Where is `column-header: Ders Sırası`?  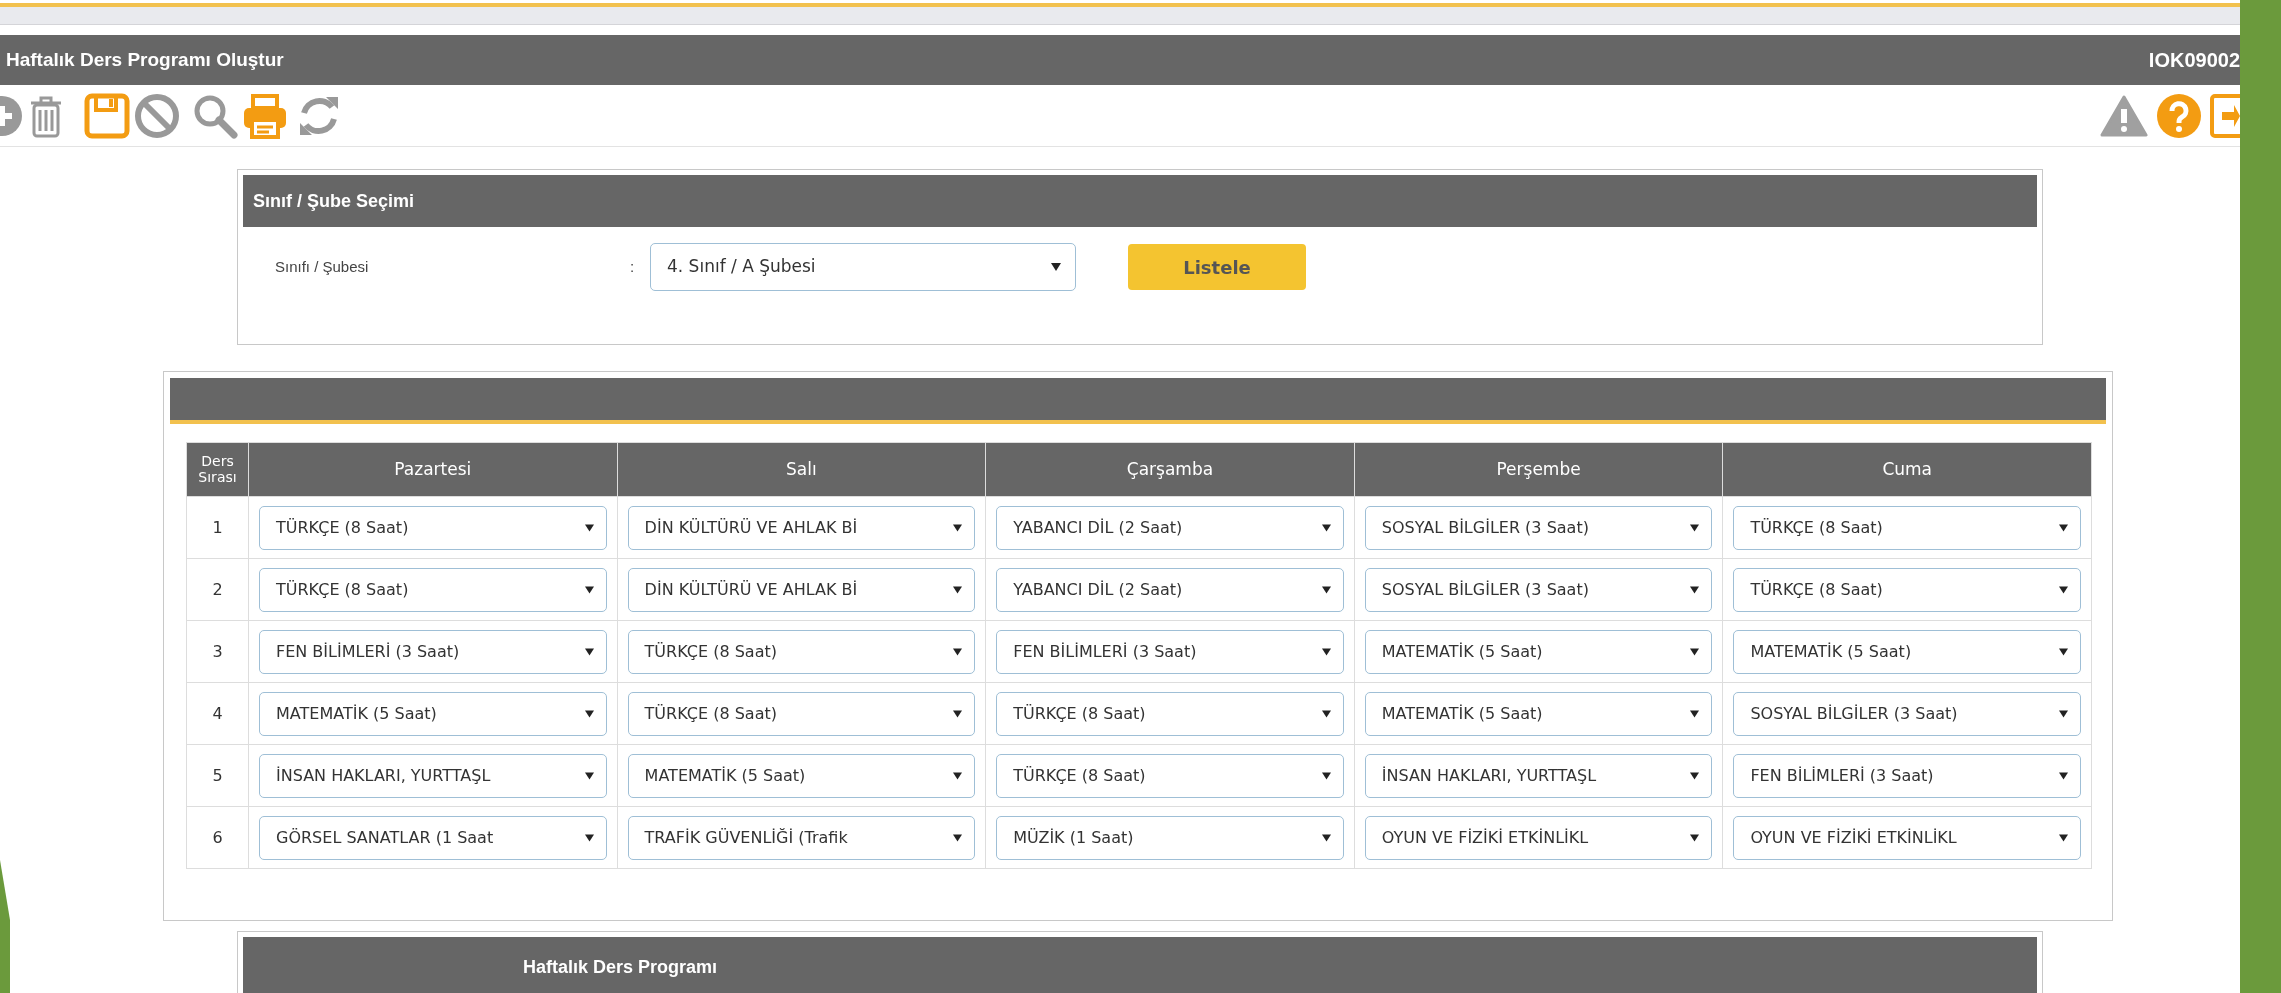 column-header: Ders Sırası is located at coordinates (217, 469).